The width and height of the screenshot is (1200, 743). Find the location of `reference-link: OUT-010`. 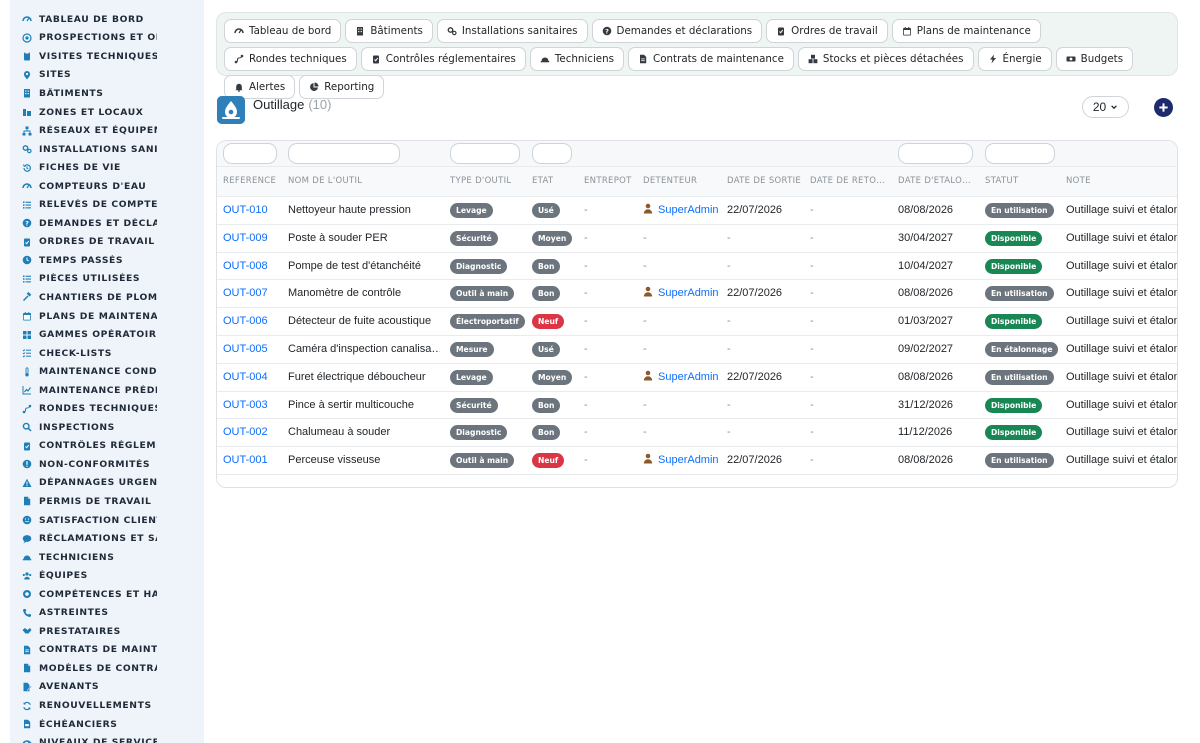

reference-link: OUT-010 is located at coordinates (245, 210).